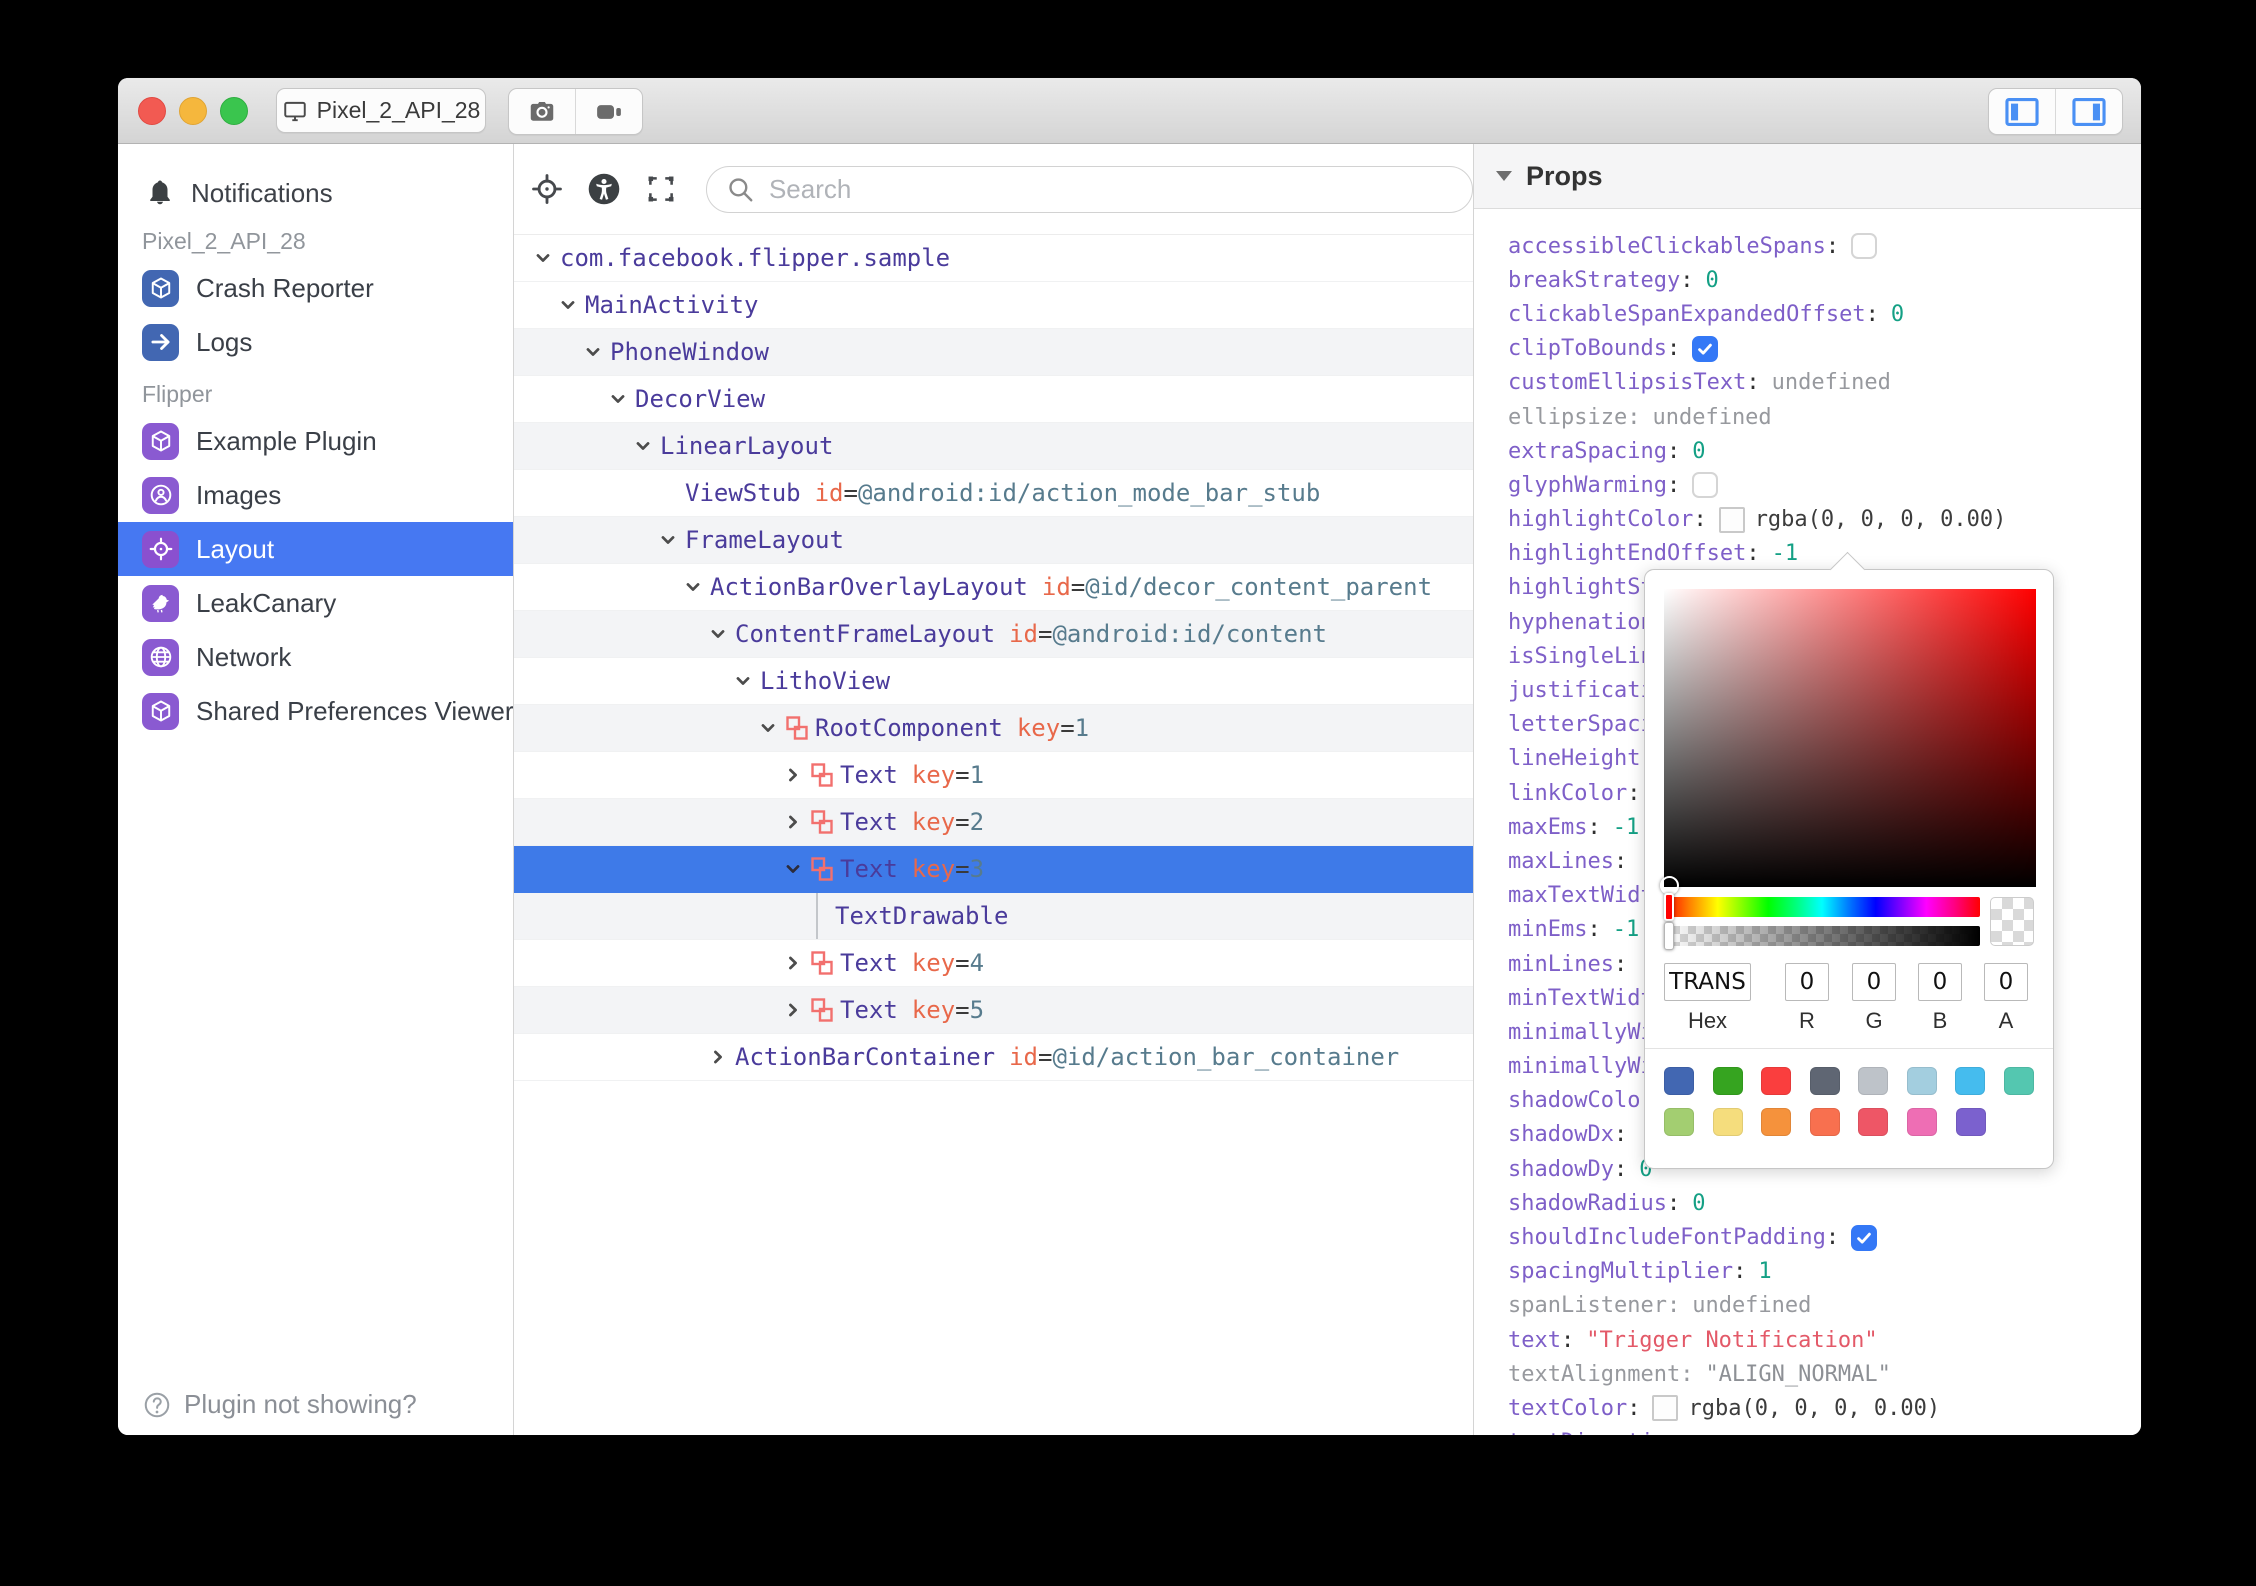 This screenshot has height=1586, width=2256. Describe the element at coordinates (315, 603) in the screenshot. I see `sidebar-item-leakcanary: LeakCanary` at that location.